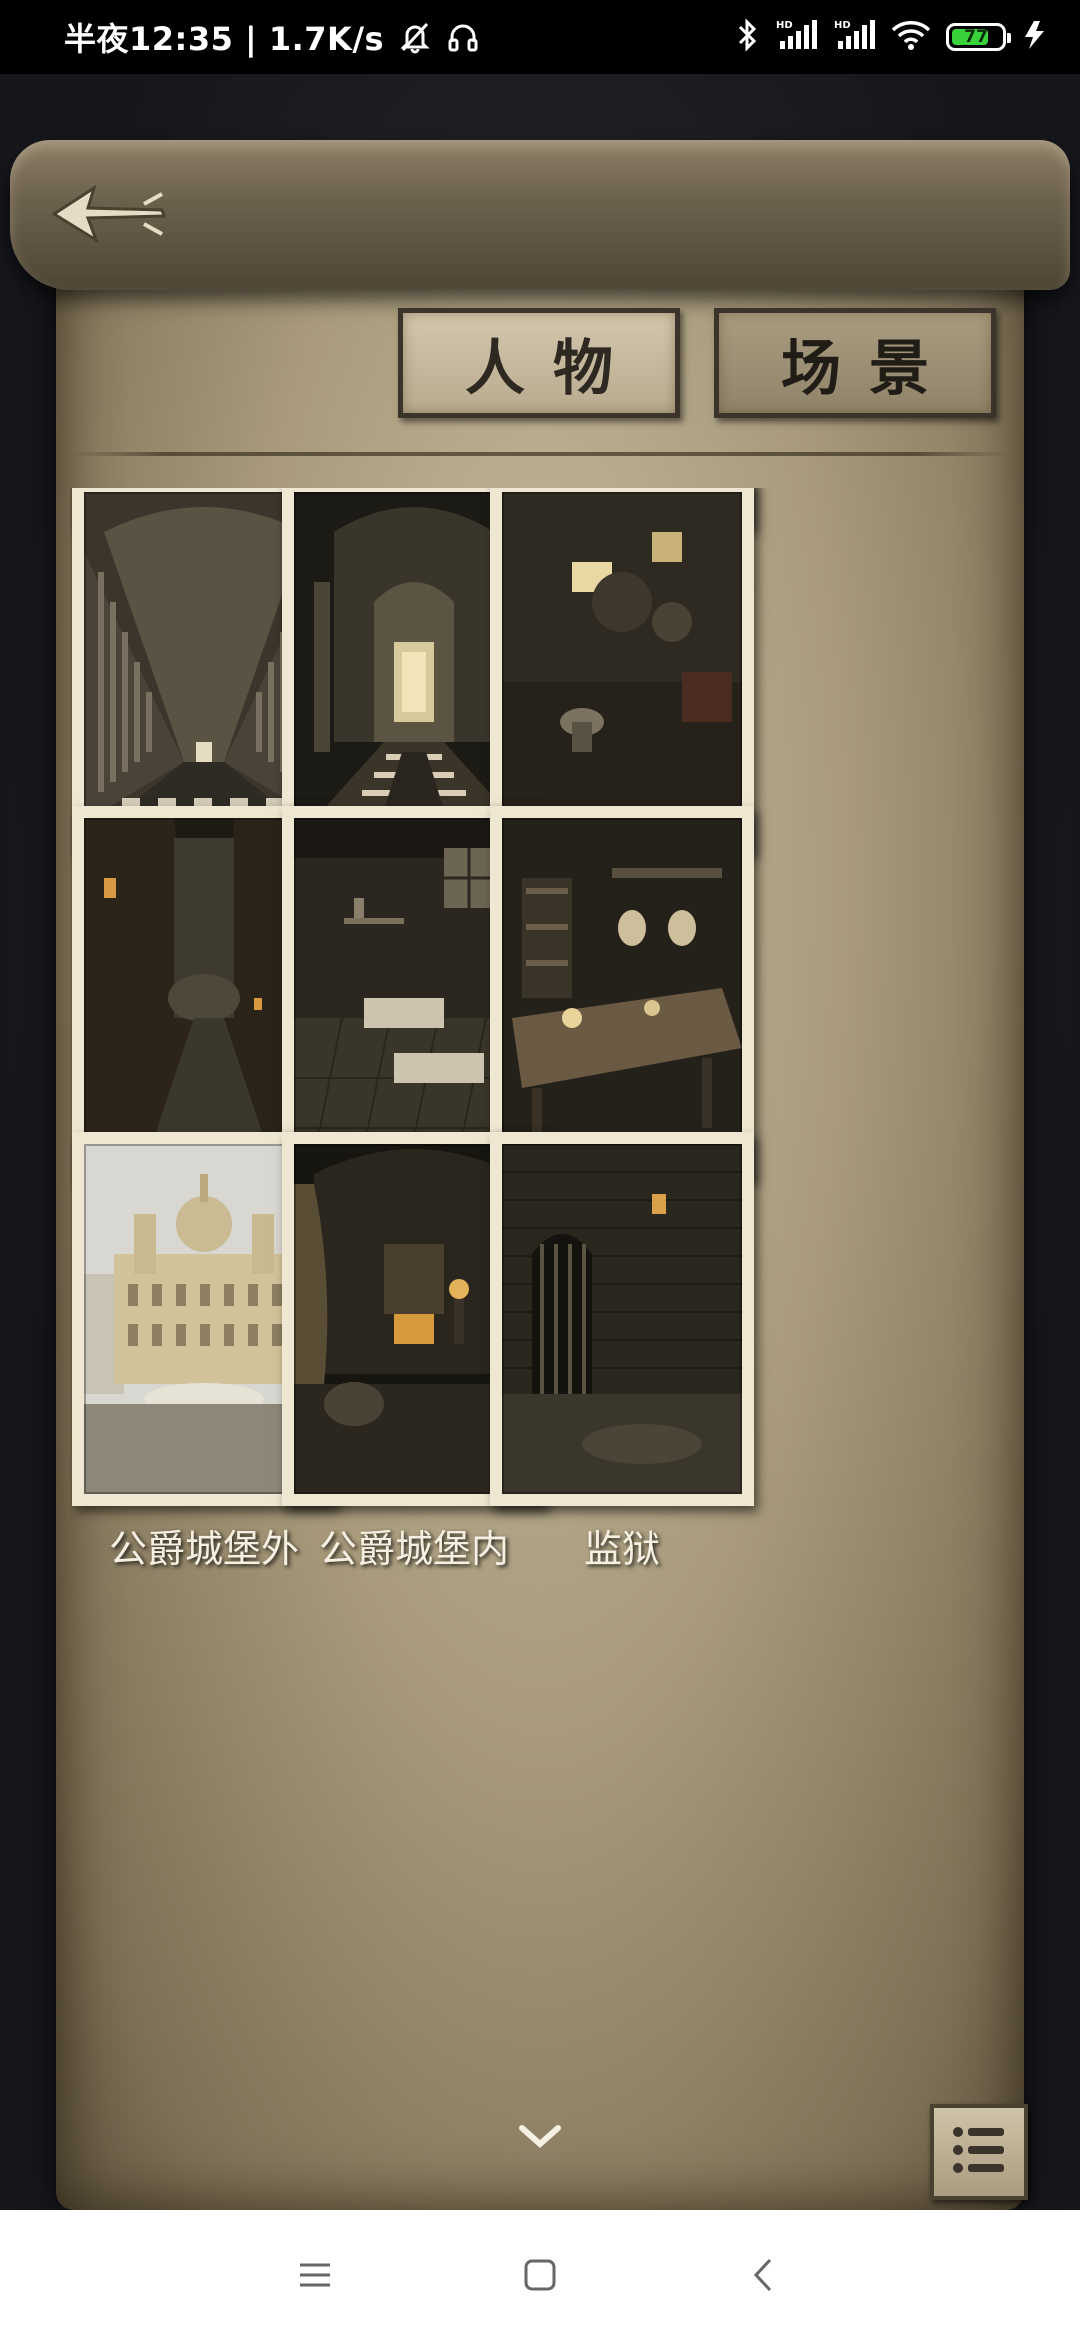  What do you see at coordinates (463, 37) in the screenshot?
I see `headset-icon` at bounding box center [463, 37].